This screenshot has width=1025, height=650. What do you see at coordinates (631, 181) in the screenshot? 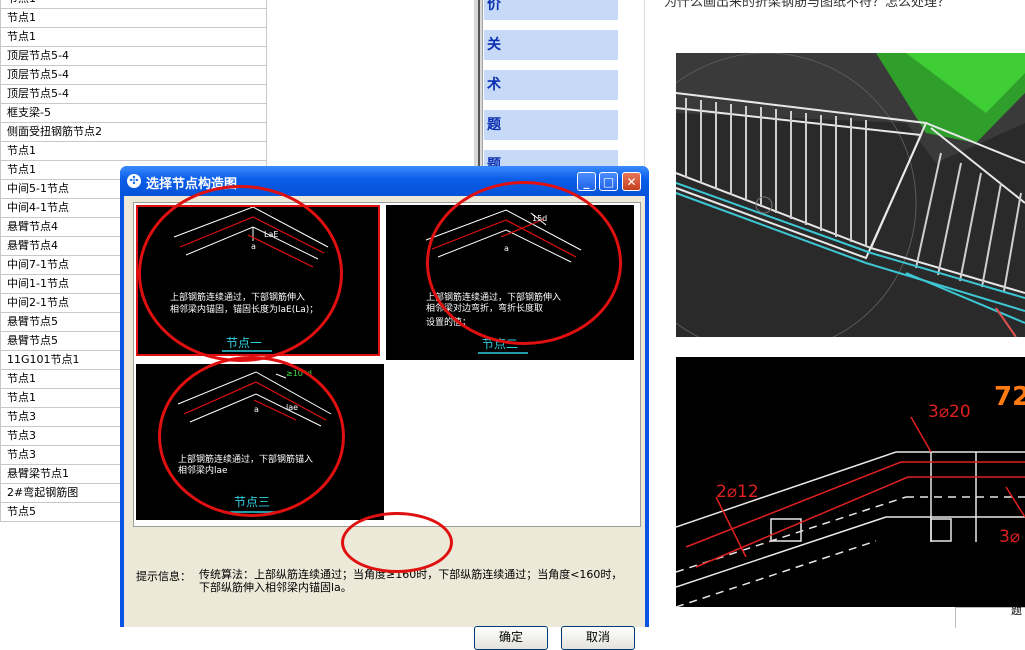
I see `close-button: ✕` at bounding box center [631, 181].